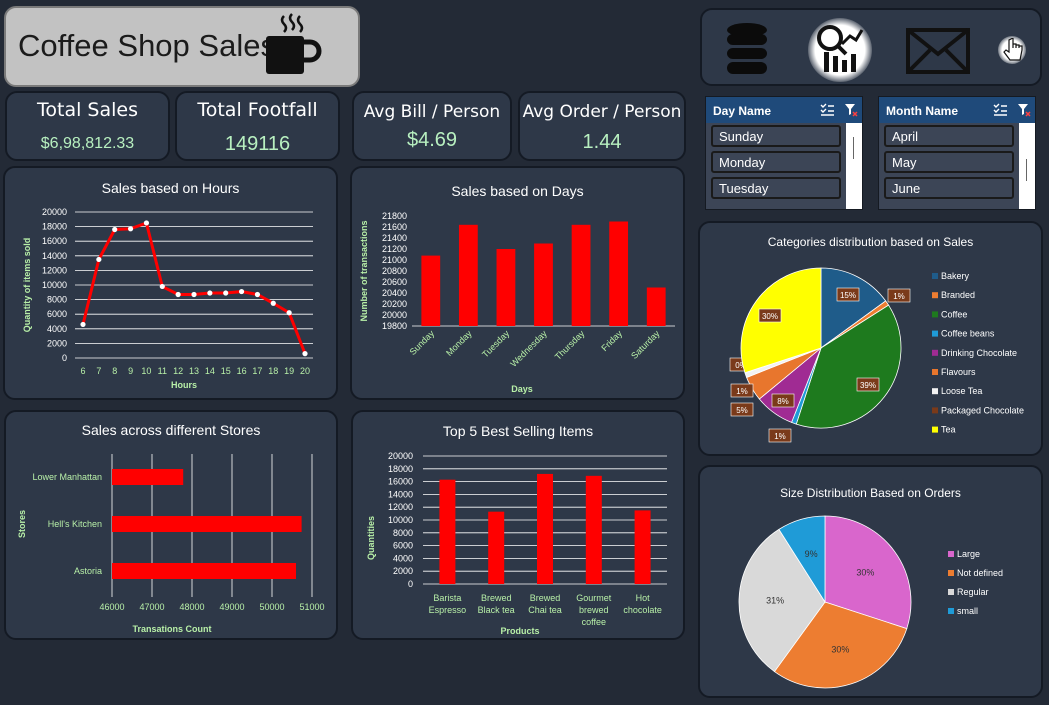 Image resolution: width=1049 pixels, height=705 pixels. I want to click on legend-label: Bakery, so click(955, 276).